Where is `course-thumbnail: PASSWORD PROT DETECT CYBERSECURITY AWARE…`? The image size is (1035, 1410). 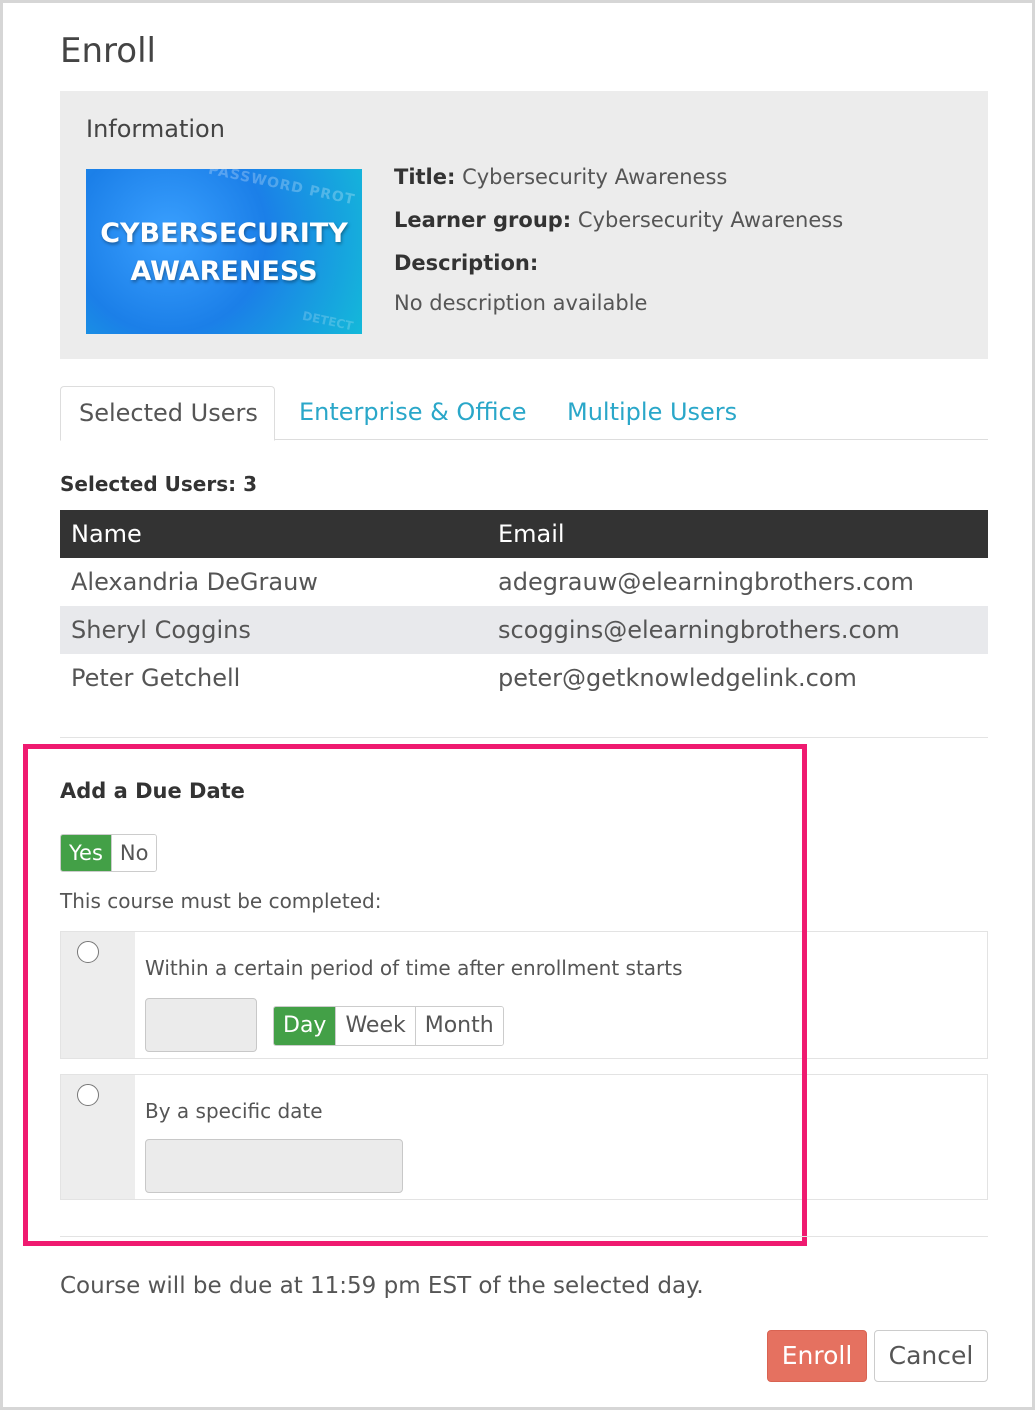 course-thumbnail: PASSWORD PROT DETECT CYBERSECURITY AWARE… is located at coordinates (224, 251).